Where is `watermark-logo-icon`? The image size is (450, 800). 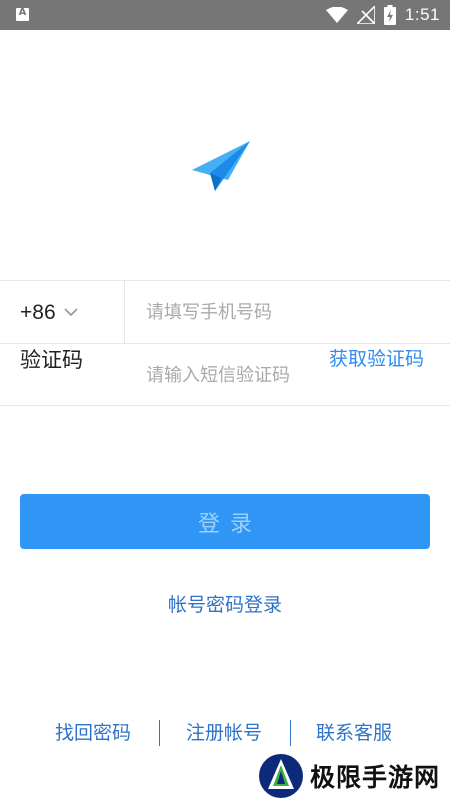 watermark-logo-icon is located at coordinates (281, 776).